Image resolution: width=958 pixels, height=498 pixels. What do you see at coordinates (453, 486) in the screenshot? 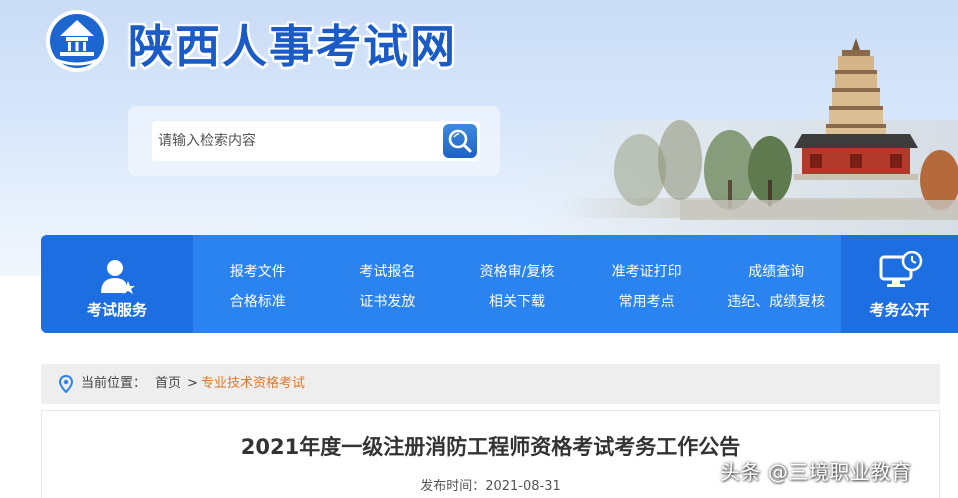
I see `publish-time-label: 发布时间：` at bounding box center [453, 486].